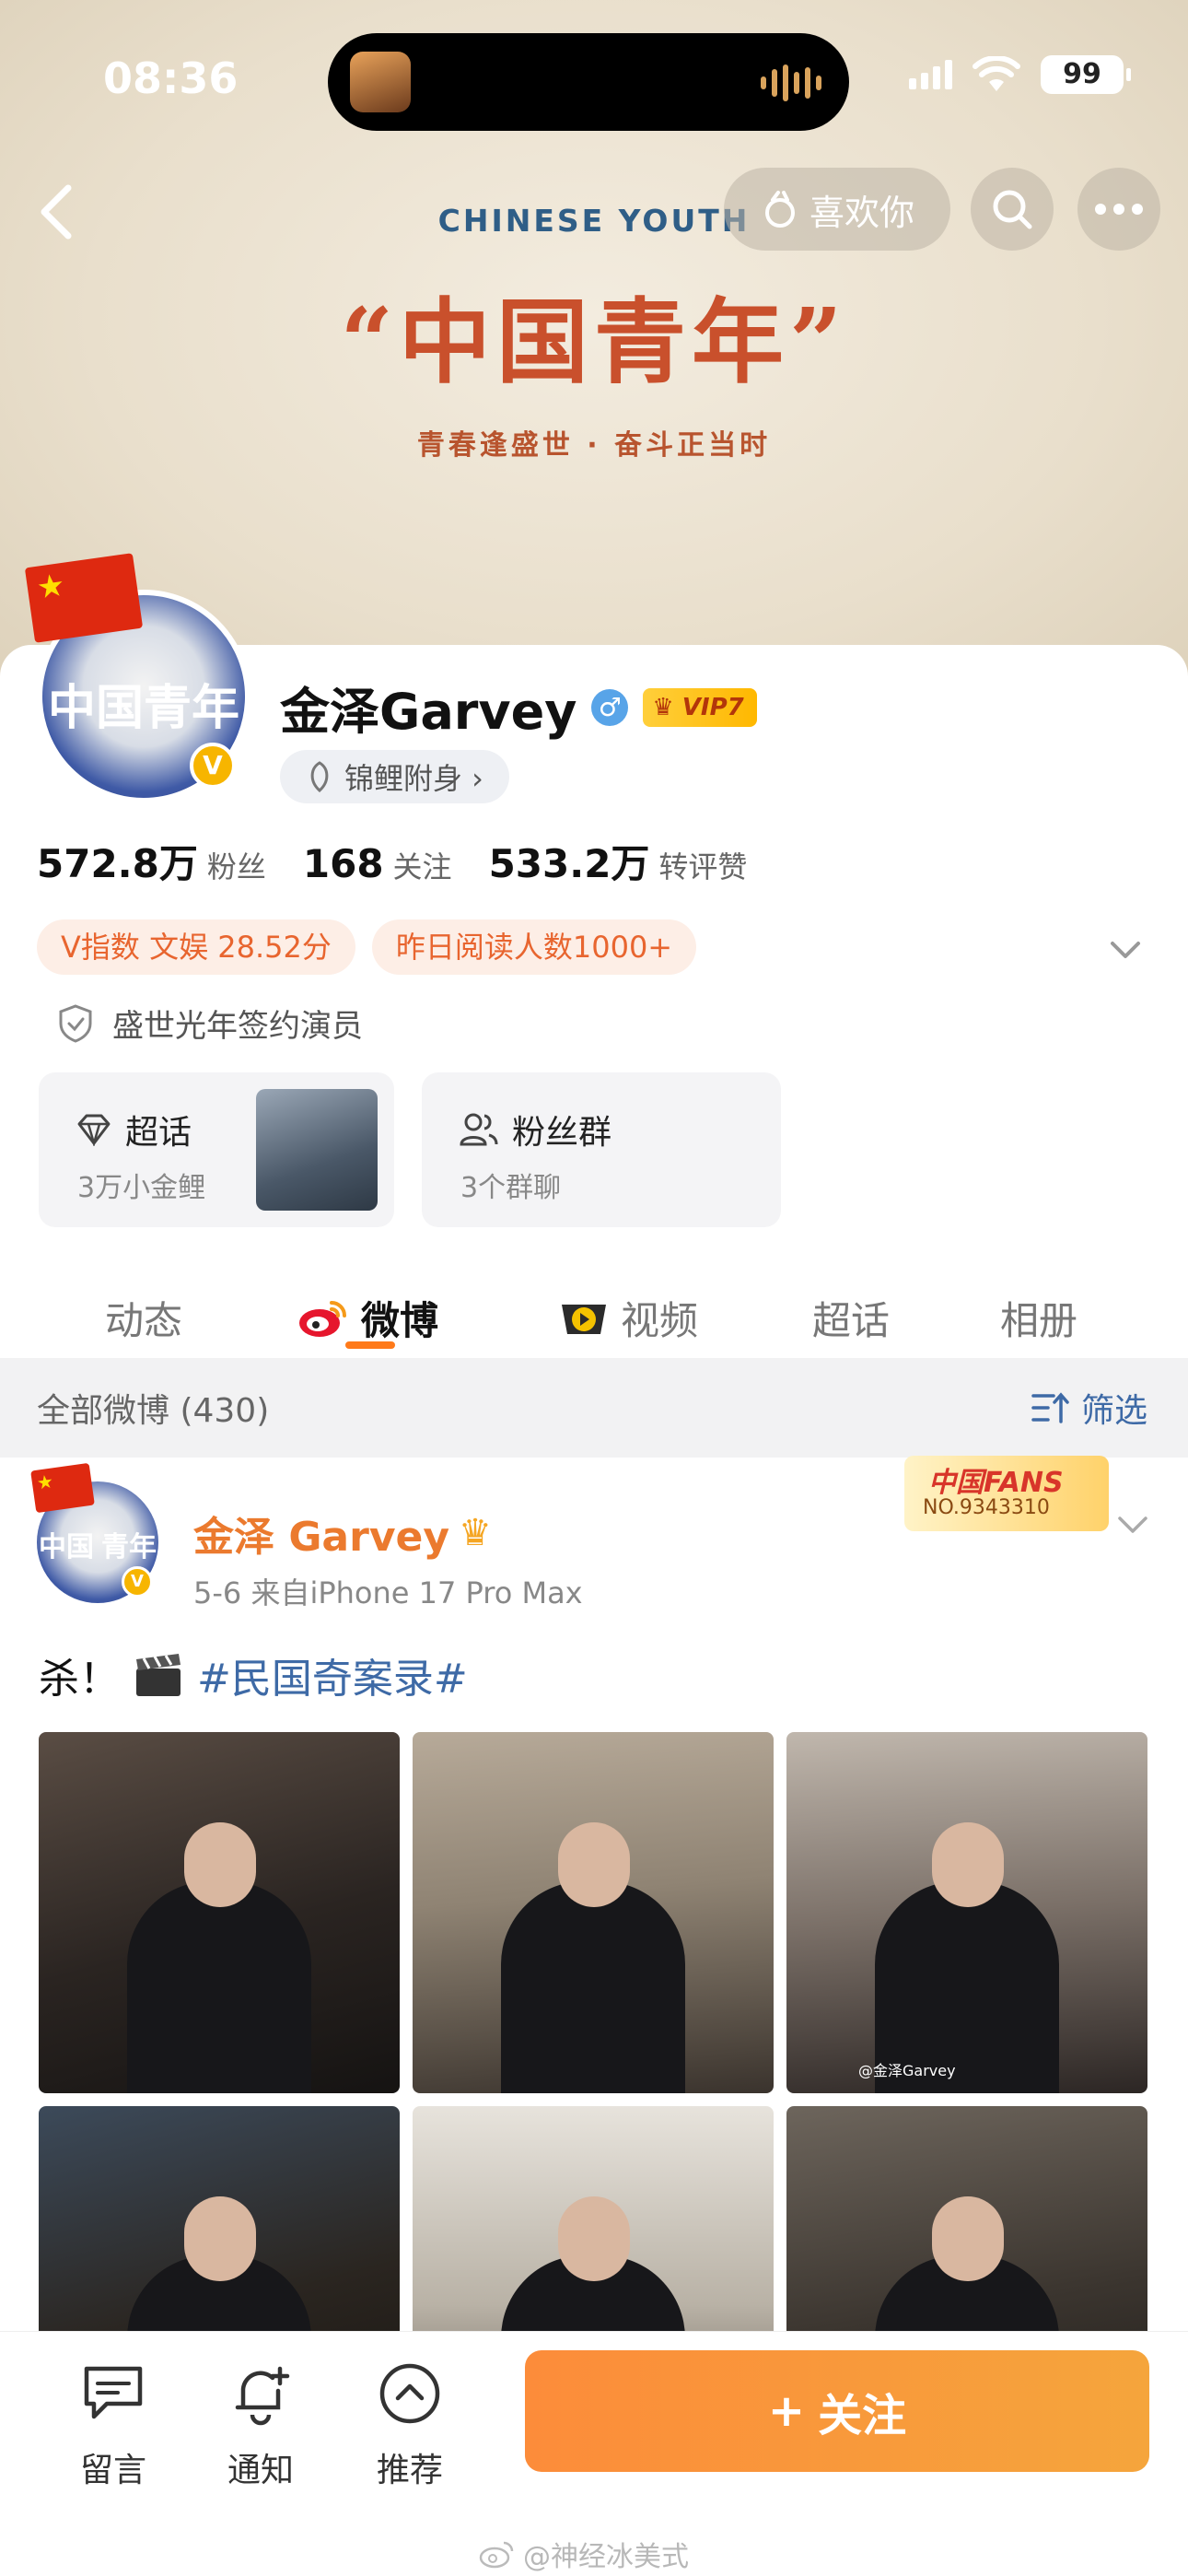 The height and width of the screenshot is (2576, 1188). I want to click on supertopic-subtitle: 3万小金鲤, so click(141, 1188).